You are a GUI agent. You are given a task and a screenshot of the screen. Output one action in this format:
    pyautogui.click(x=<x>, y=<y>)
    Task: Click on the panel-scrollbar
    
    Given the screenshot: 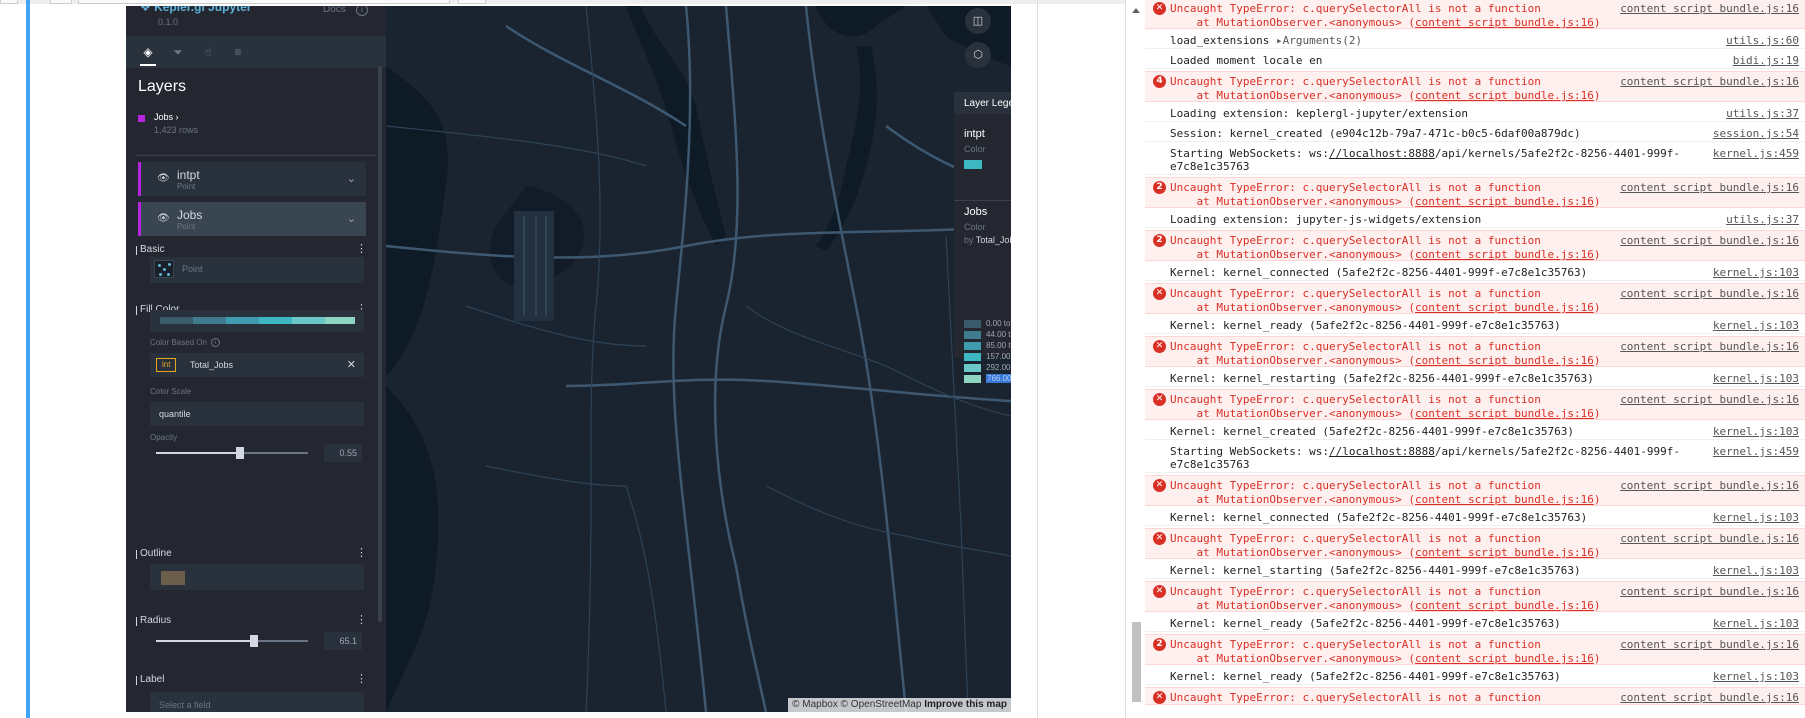 What is the action you would take?
    pyautogui.click(x=1135, y=359)
    